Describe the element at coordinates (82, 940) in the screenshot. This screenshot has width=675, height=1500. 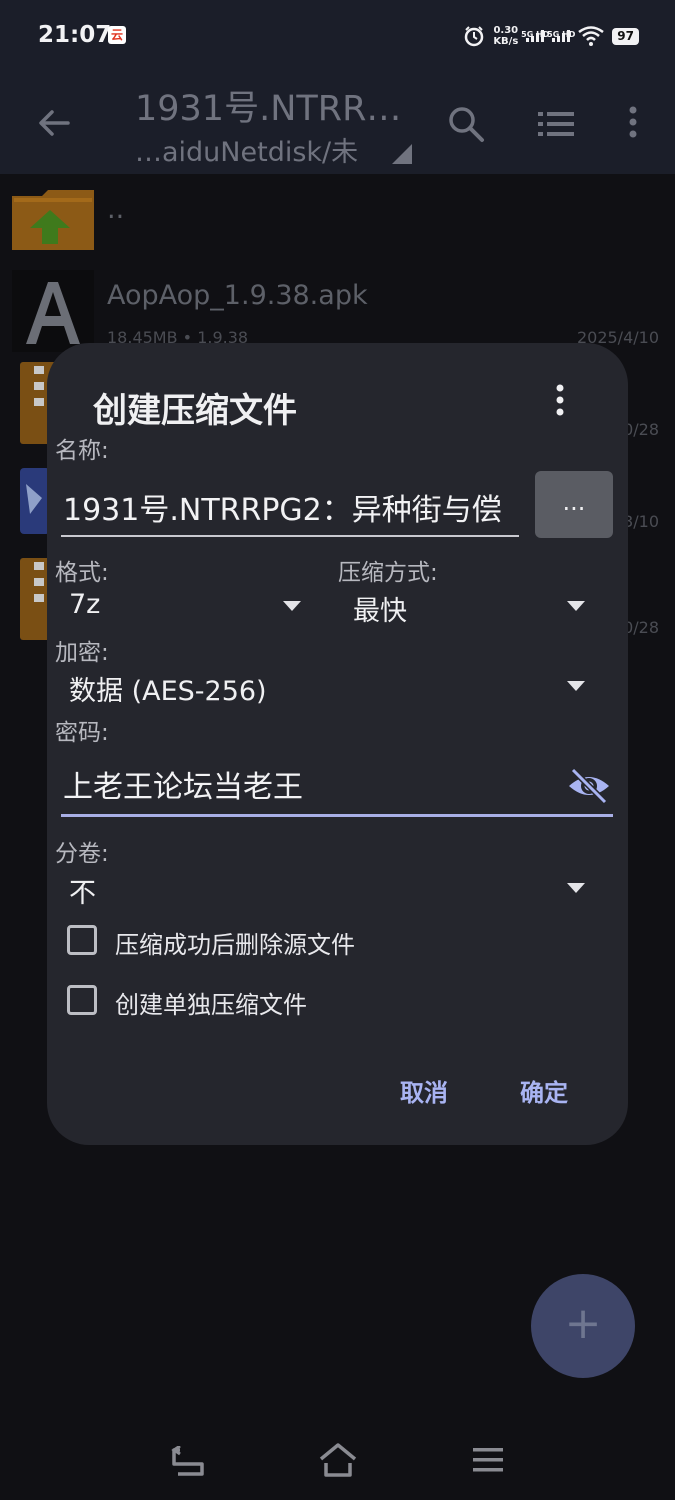
I see `delete-source-checkbox` at that location.